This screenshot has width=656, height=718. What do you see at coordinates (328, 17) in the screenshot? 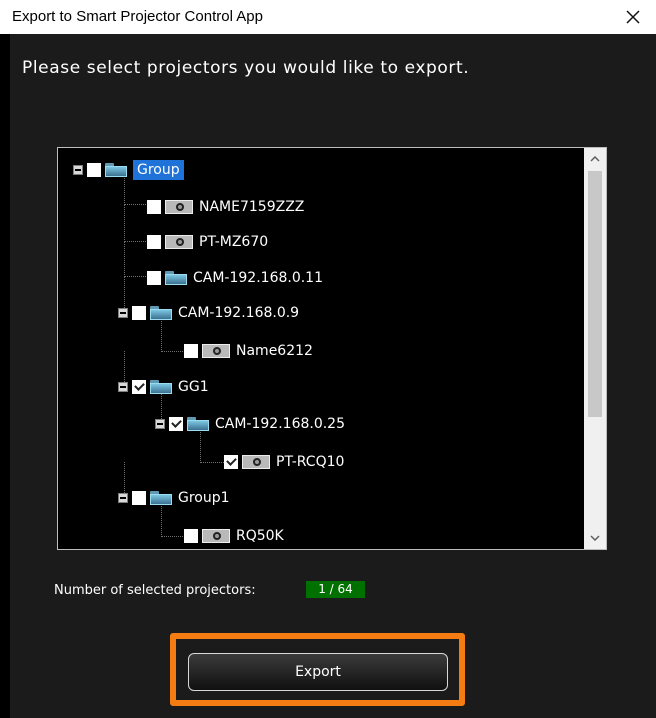
I see `title-bar: Export to Smart Projector Control App` at bounding box center [328, 17].